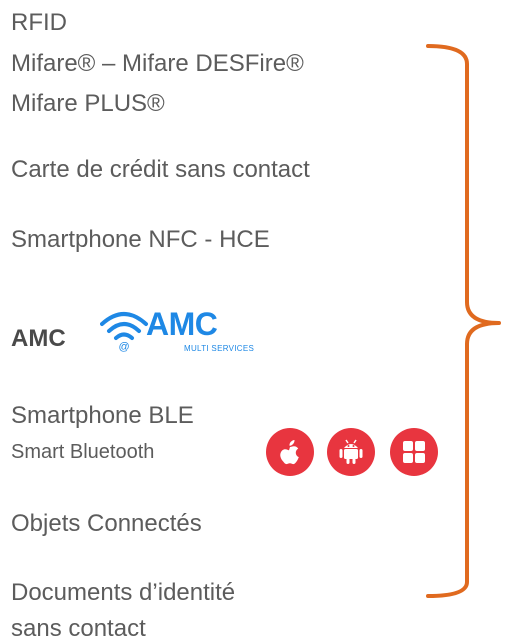 The width and height of the screenshot is (513, 644). What do you see at coordinates (83, 452) in the screenshot?
I see `smart-bluetooth-label: Smart Bluetooth` at bounding box center [83, 452].